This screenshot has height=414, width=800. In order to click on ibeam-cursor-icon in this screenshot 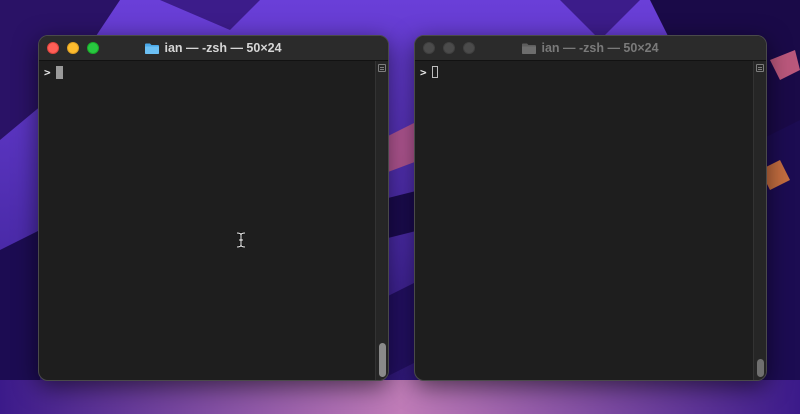, I will do `click(241, 240)`.